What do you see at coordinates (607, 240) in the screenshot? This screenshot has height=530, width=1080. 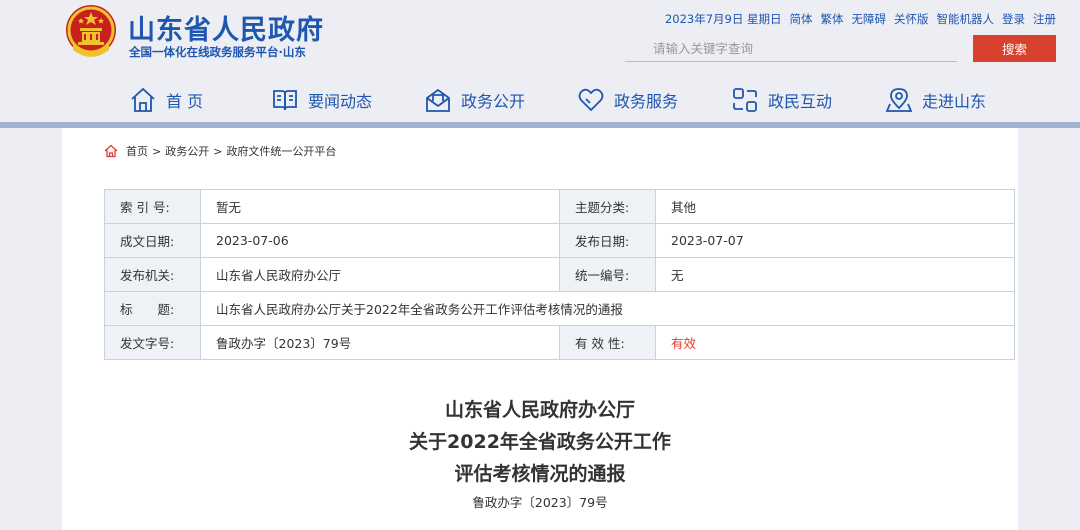 I see `publish-date-label: 发布日期:` at bounding box center [607, 240].